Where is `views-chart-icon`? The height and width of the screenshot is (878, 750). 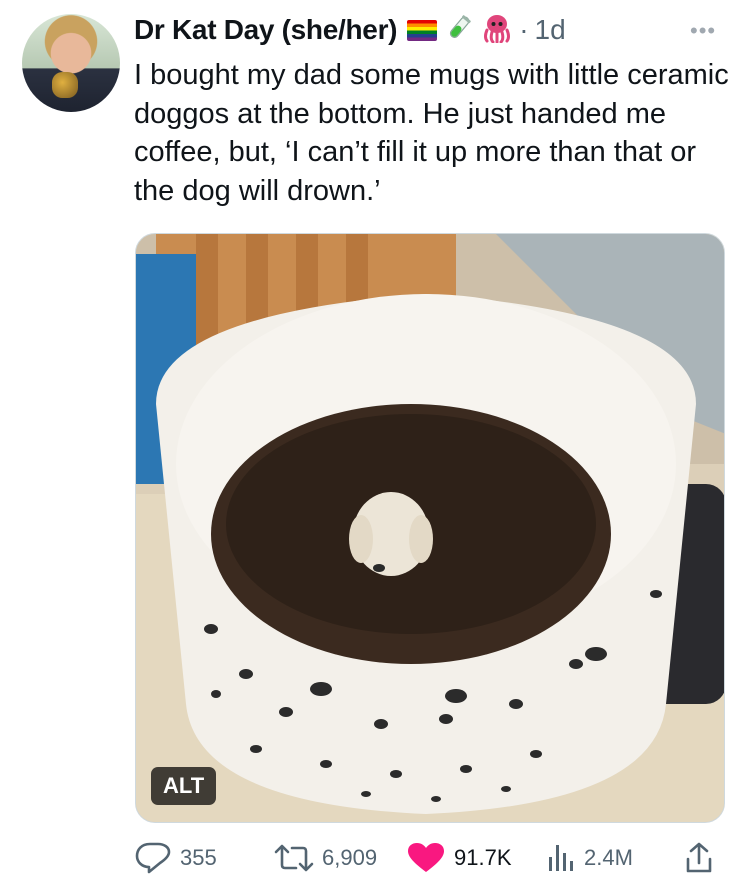
views-chart-icon is located at coordinates (561, 858).